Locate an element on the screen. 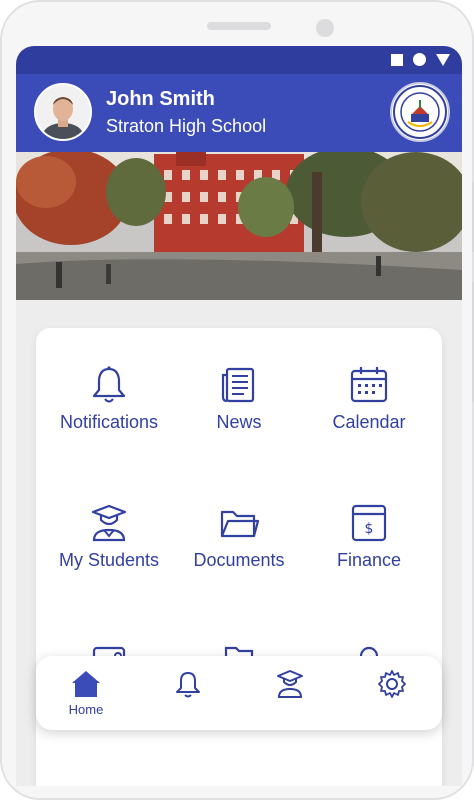 Image resolution: width=474 pixels, height=800 pixels. menu-item-finance: $ Finance is located at coordinates (369, 536).